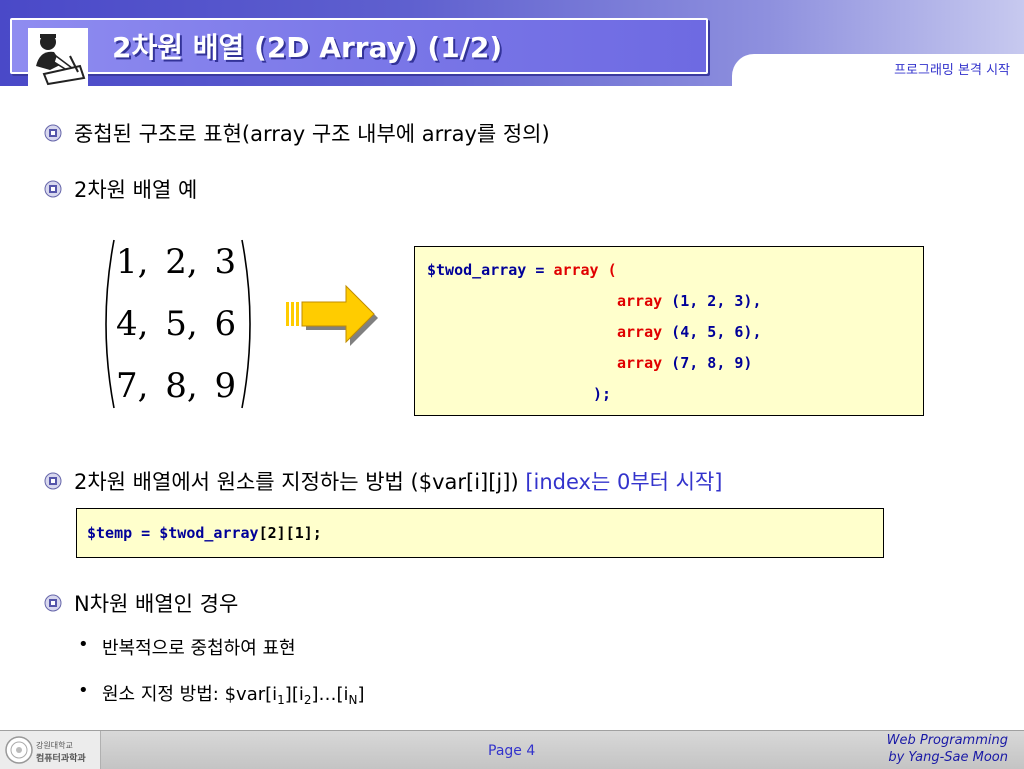 The image size is (1024, 769). I want to click on matrix-row: 7, 8, 9, so click(176, 386).